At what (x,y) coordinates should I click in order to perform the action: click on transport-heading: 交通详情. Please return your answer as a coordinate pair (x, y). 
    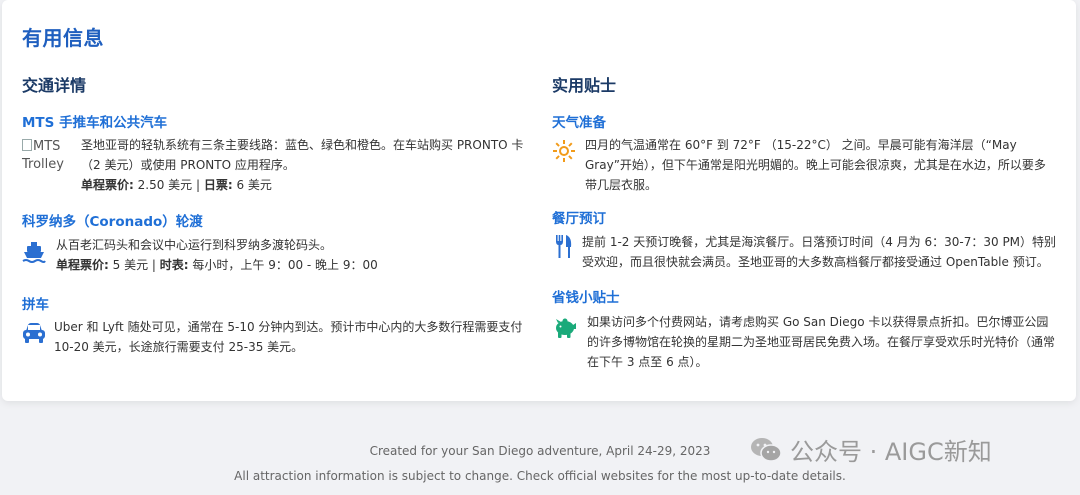
    Looking at the image, I should click on (54, 85).